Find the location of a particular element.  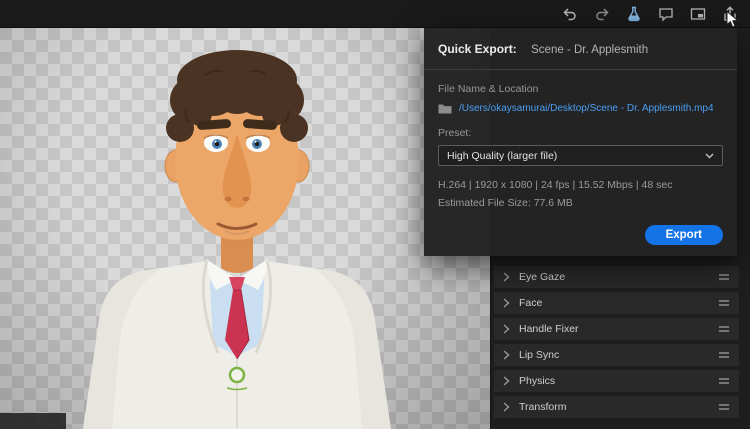

behavior-label: Transform is located at coordinates (543, 407).